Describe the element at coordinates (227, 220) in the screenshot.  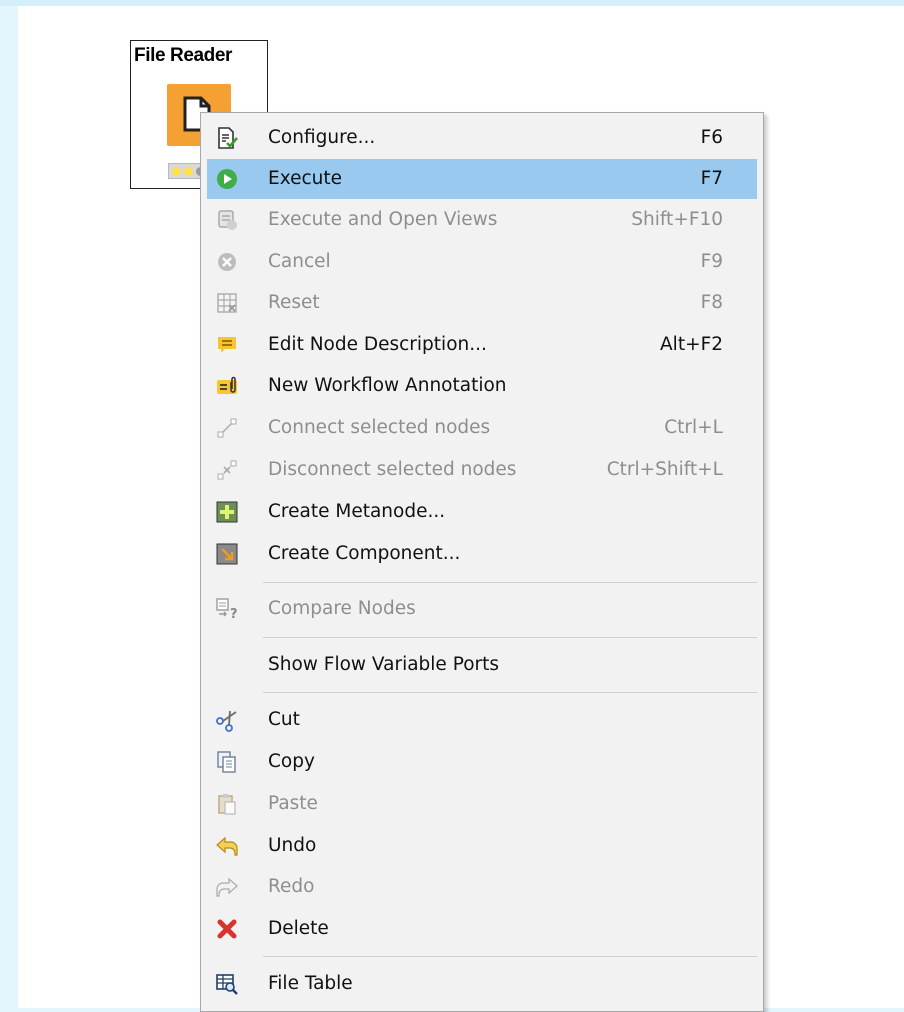
I see `execute-open-views-icon` at that location.